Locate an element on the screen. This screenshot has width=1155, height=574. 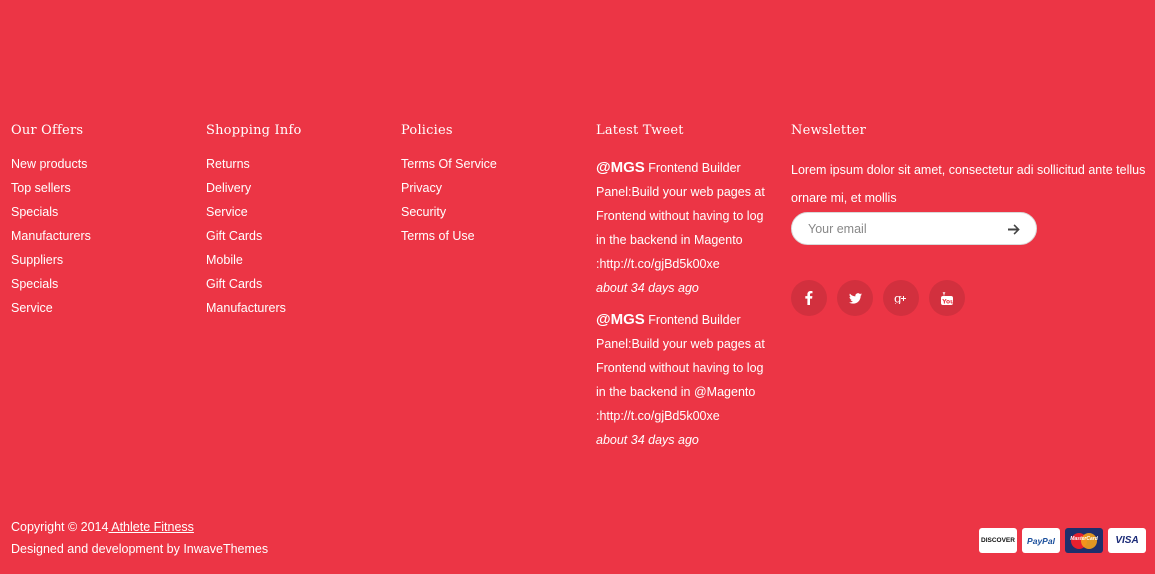
footer-link: Terms of Use is located at coordinates (449, 240).